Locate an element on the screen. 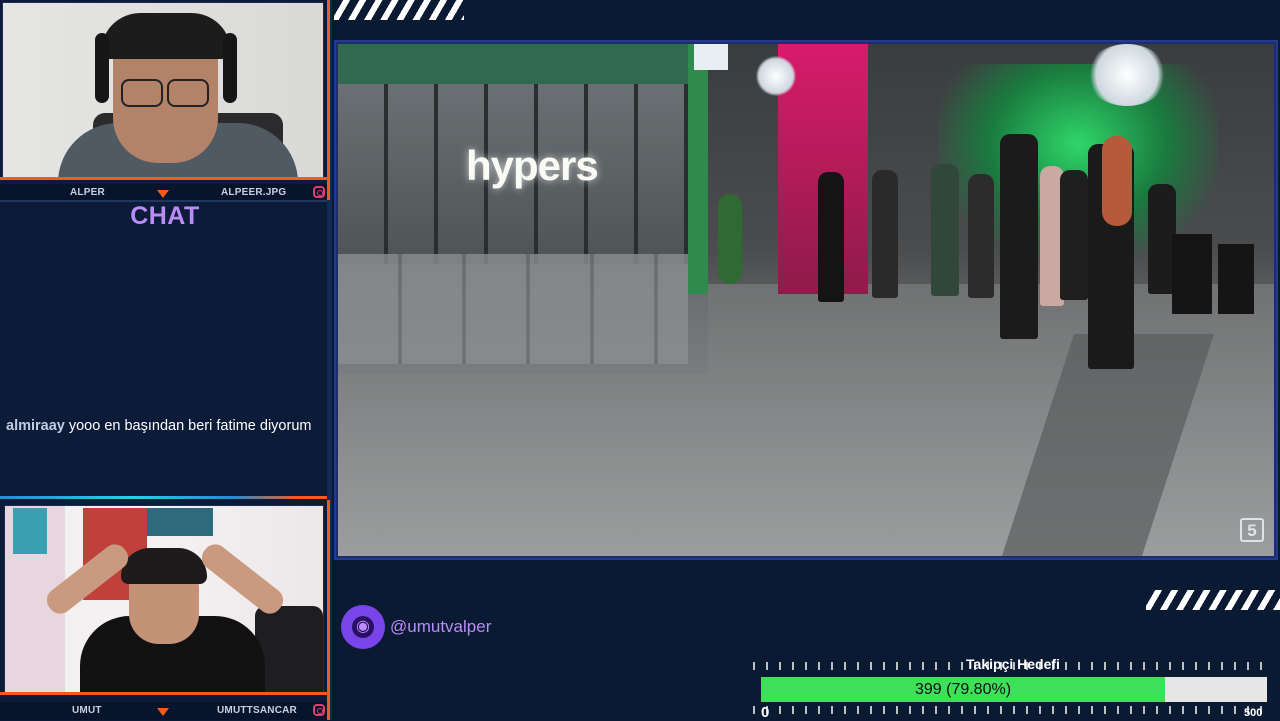 This screenshot has height=721, width=1280. chat-username: almiraay is located at coordinates (35, 426).